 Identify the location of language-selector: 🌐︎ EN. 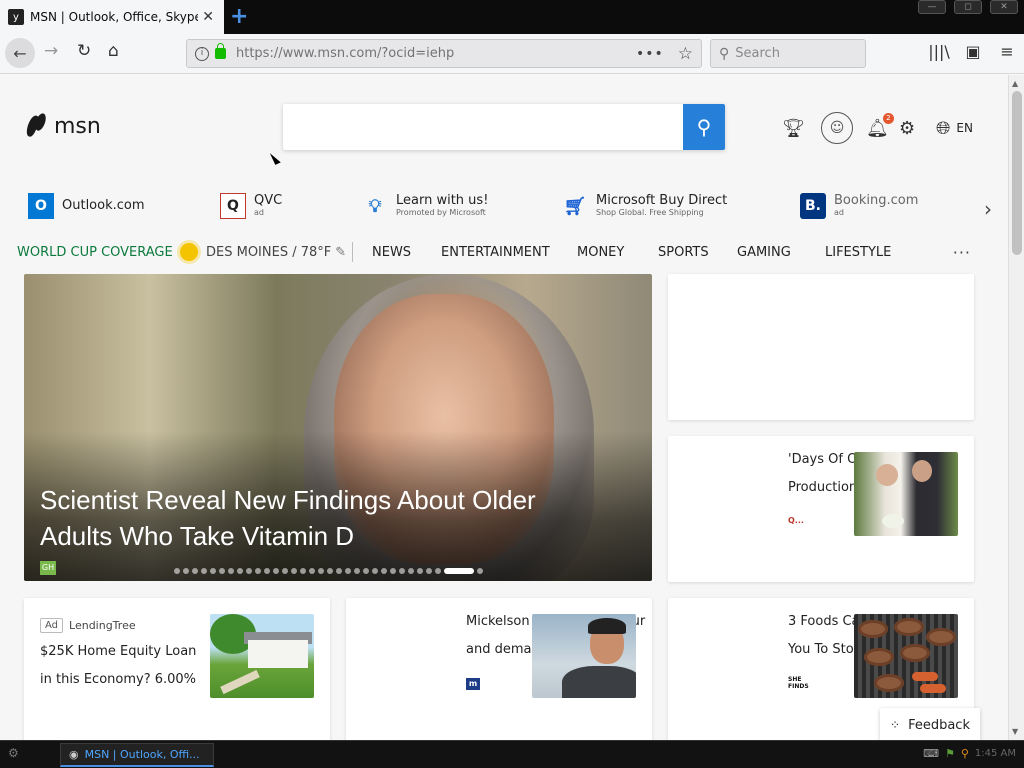
(954, 128).